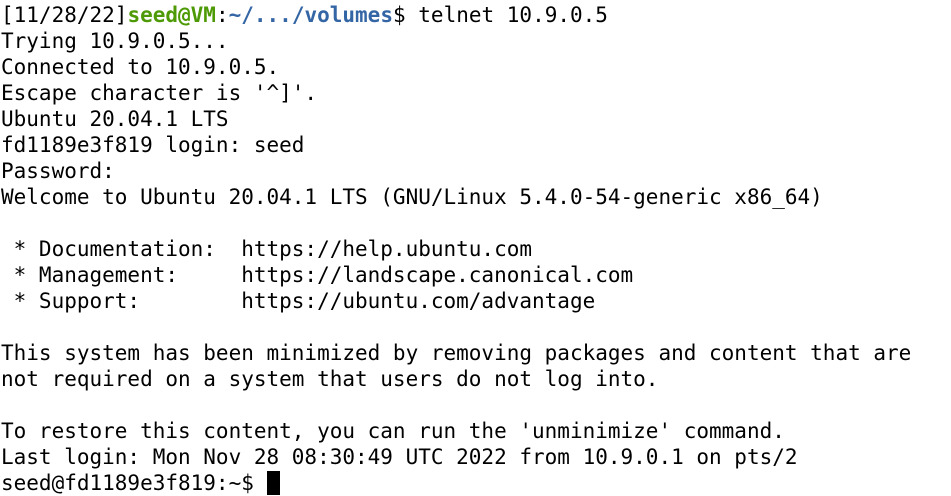 The height and width of the screenshot is (496, 951). I want to click on output-line: * Support: https://ubuntu.com/advantage, so click(298, 301).